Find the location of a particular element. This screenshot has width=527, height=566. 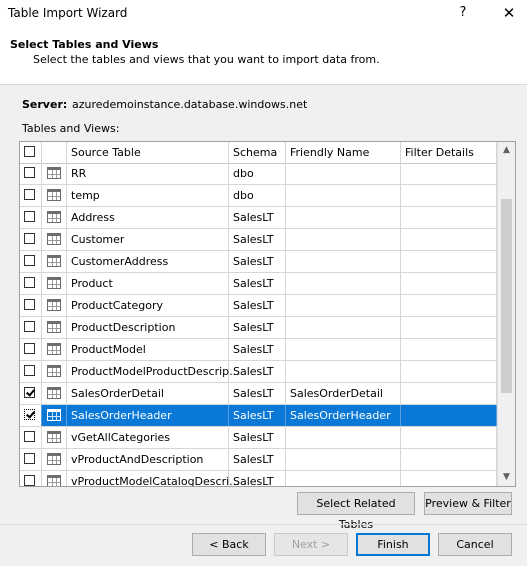

table-row: Customer SalesLT is located at coordinates (258, 240).